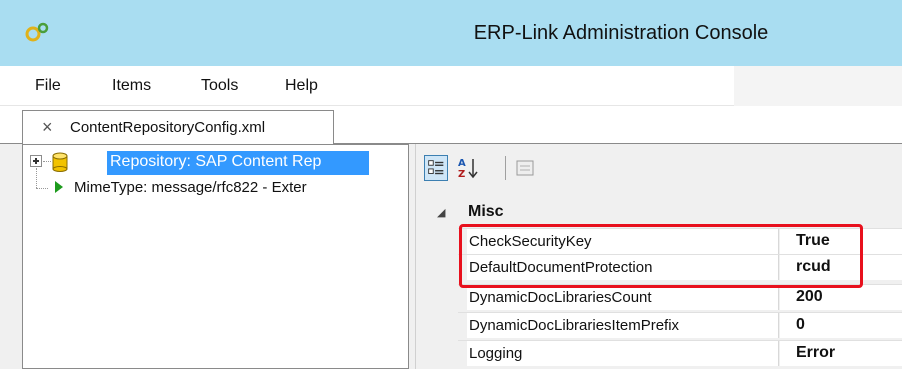 Image resolution: width=902 pixels, height=369 pixels. Describe the element at coordinates (841, 325) in the screenshot. I see `property-value: 0` at that location.